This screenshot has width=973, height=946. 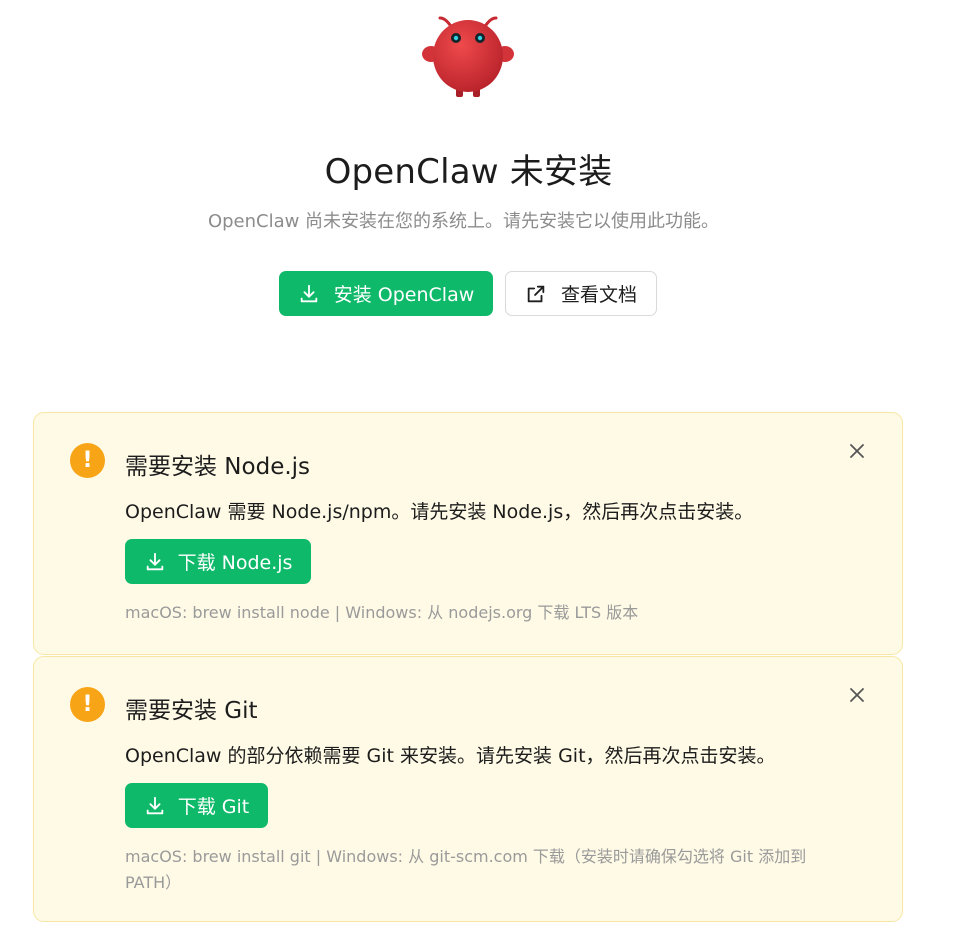 What do you see at coordinates (235, 563) in the screenshot?
I see `download-nodejs-label: 下载 Node.js` at bounding box center [235, 563].